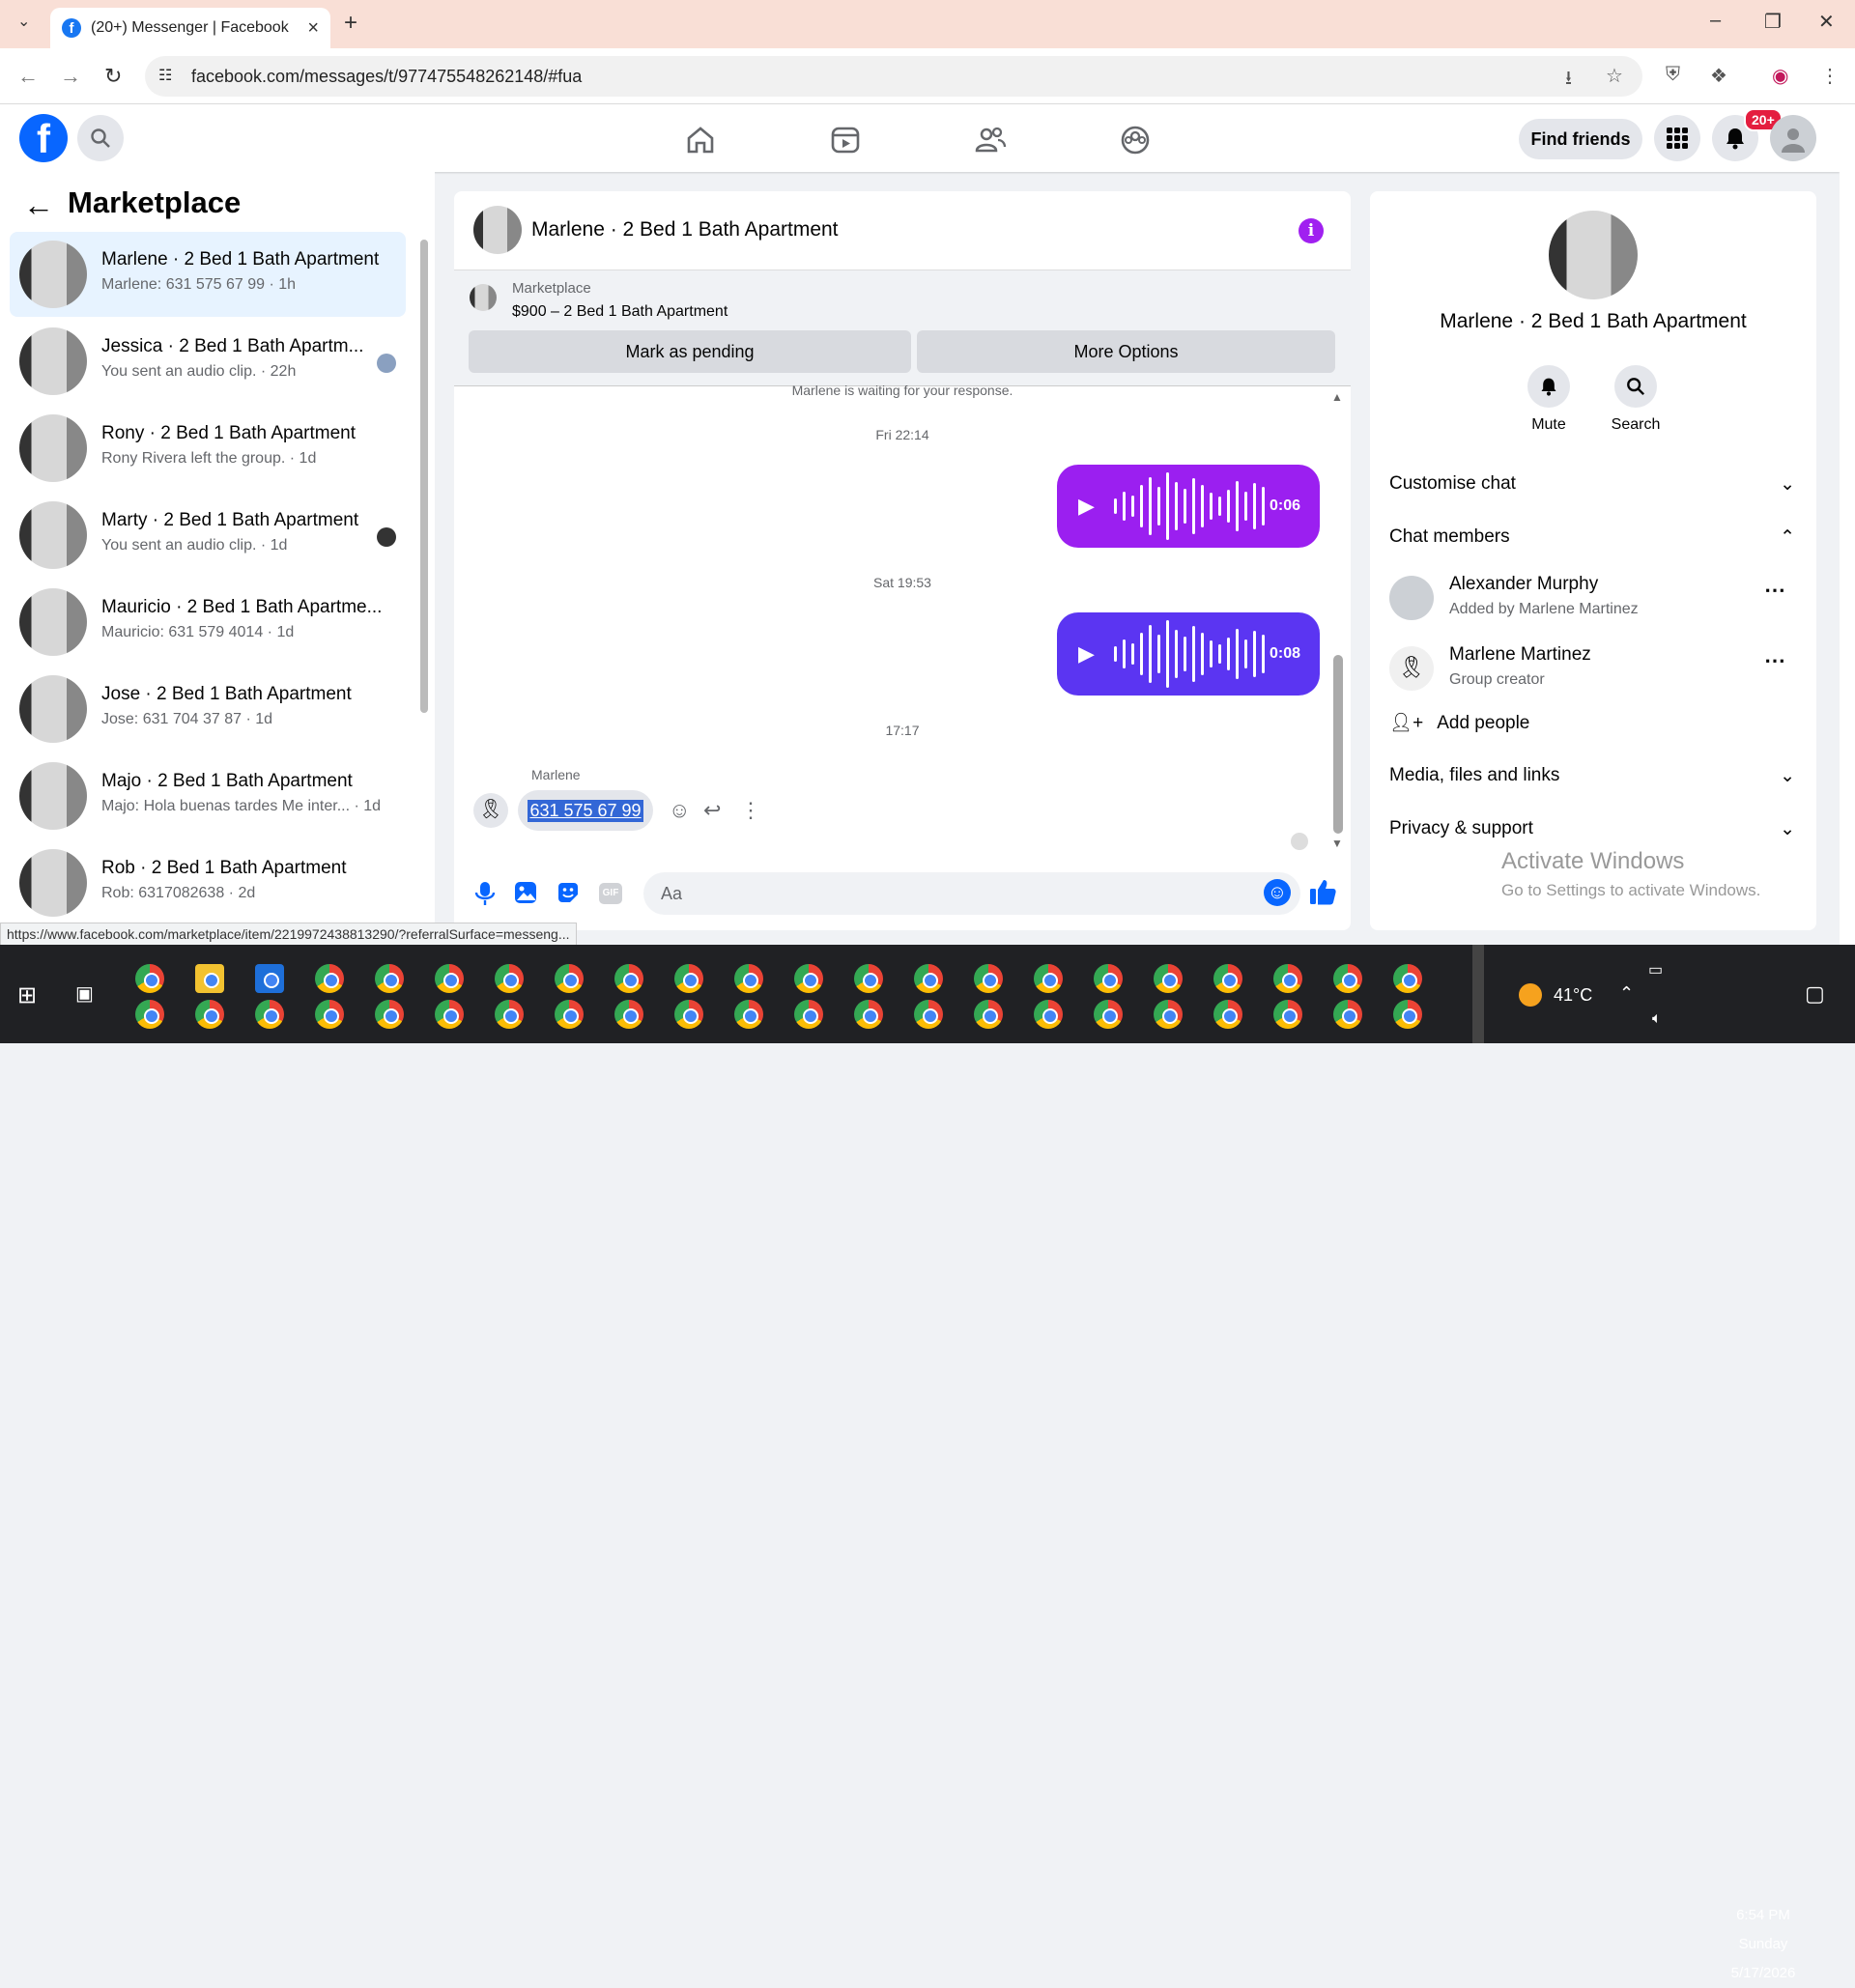  Describe the element at coordinates (1763, 1944) in the screenshot. I see `taskbar-clock: 6:54 PM Sunday 5/17/2026` at that location.